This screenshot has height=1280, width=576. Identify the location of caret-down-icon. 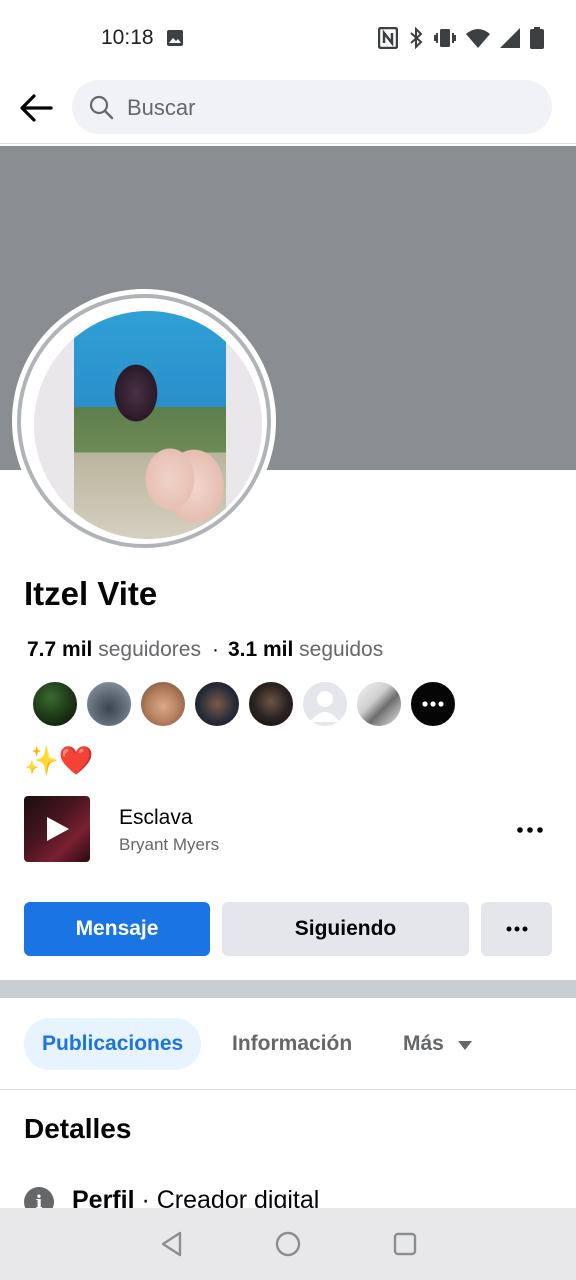
(464, 1044).